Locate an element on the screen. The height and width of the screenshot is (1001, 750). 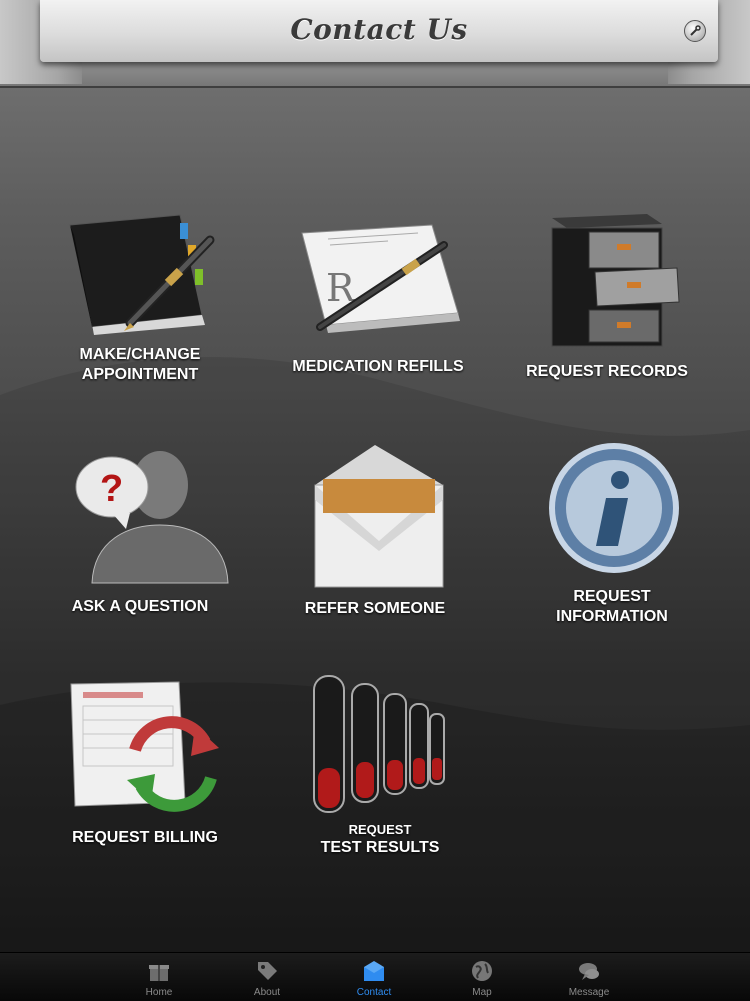
globe-icon is located at coordinates (482, 971).